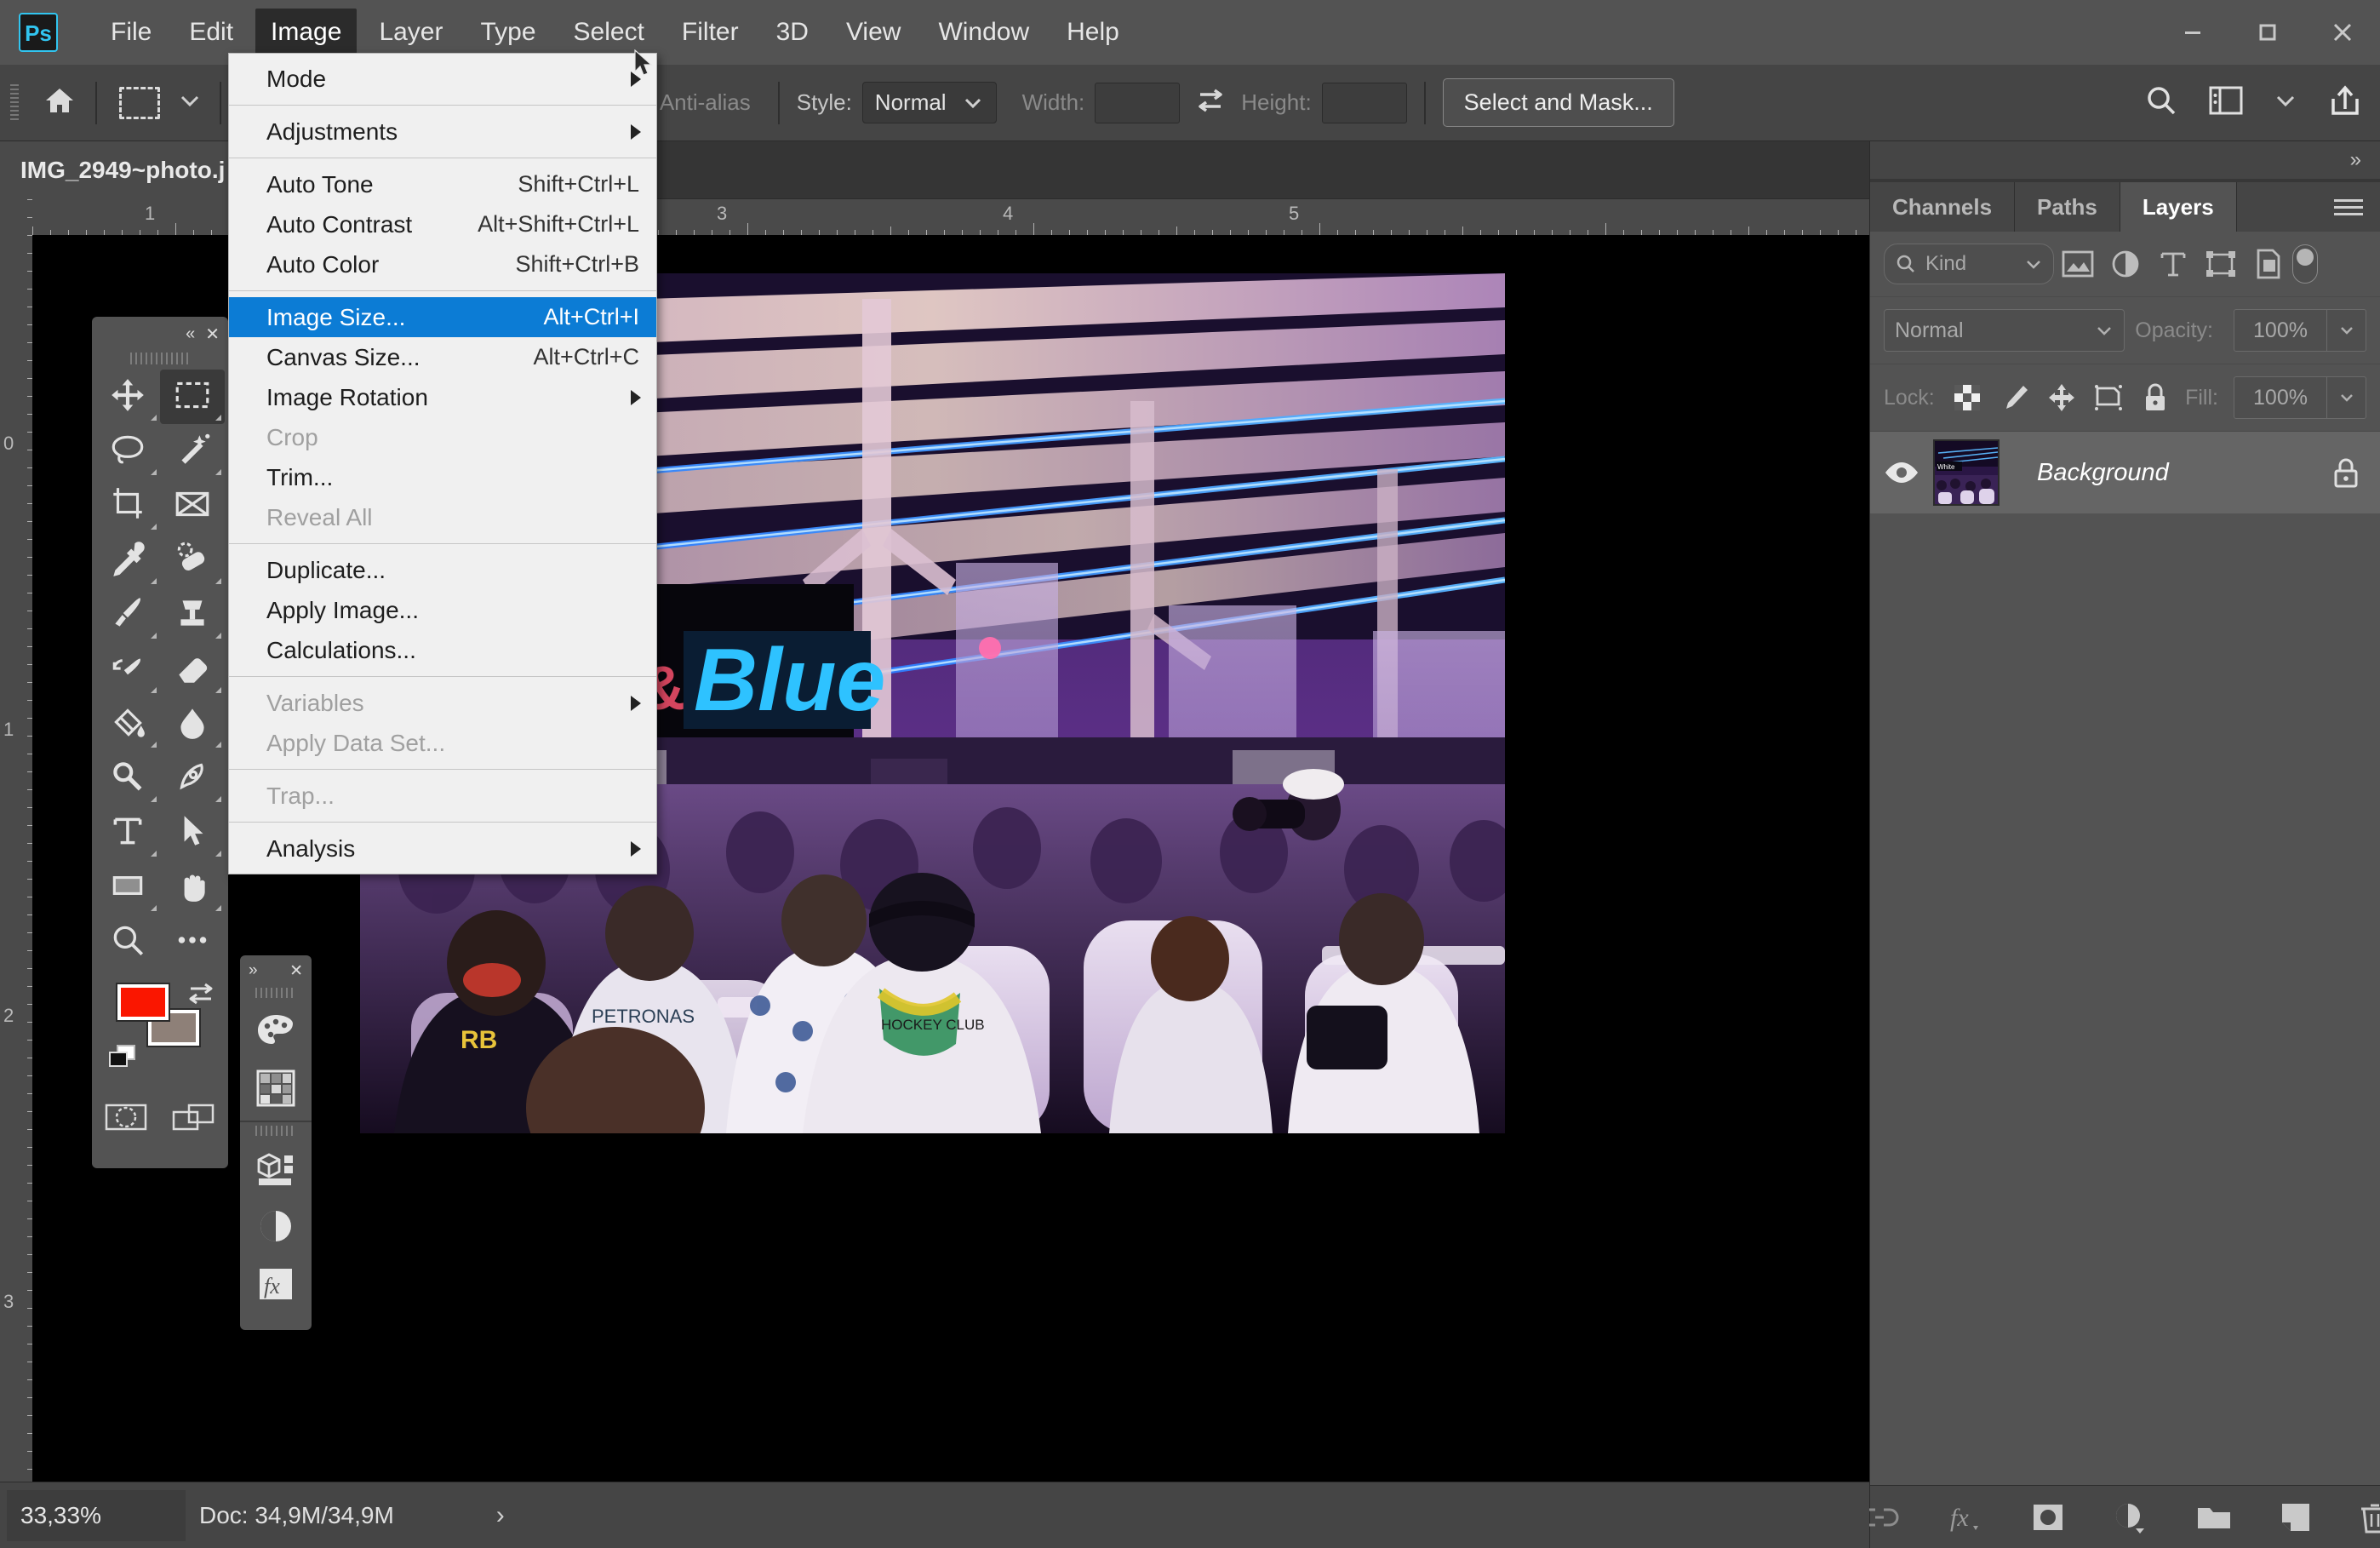 The height and width of the screenshot is (1548, 2380). What do you see at coordinates (2048, 1518) in the screenshot?
I see `add-layer-mask-icon` at bounding box center [2048, 1518].